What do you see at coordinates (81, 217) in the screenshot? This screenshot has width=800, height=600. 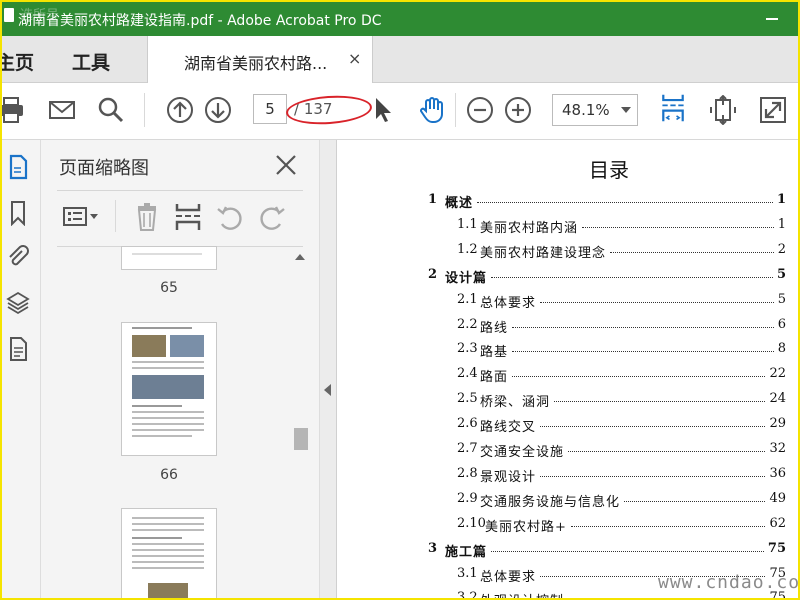 I see `options-menu-icon` at bounding box center [81, 217].